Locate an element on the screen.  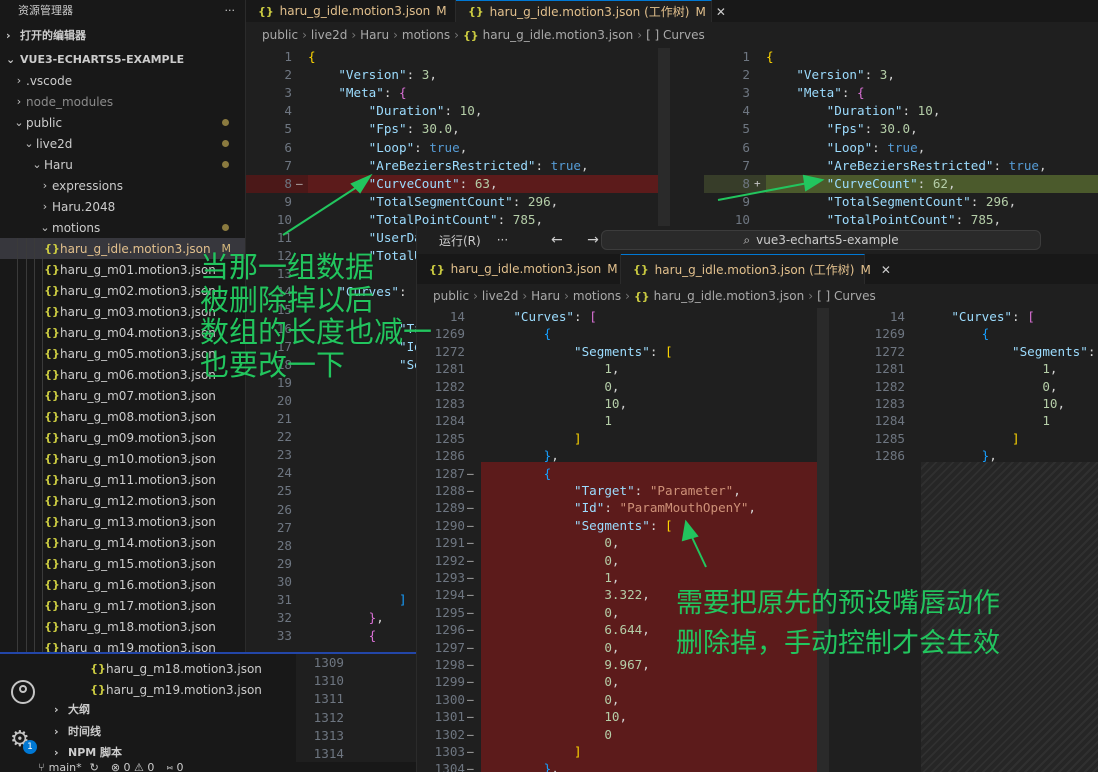
sync-icon: ↻ is located at coordinates (94, 766).